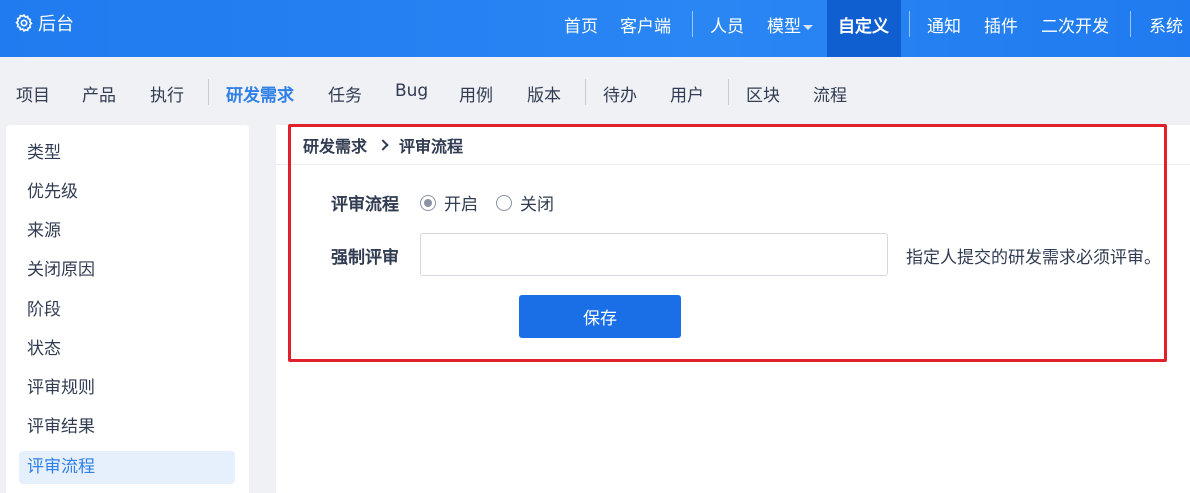 This screenshot has height=493, width=1190. I want to click on sidebar-item-review-result: 评审结果, so click(127, 427).